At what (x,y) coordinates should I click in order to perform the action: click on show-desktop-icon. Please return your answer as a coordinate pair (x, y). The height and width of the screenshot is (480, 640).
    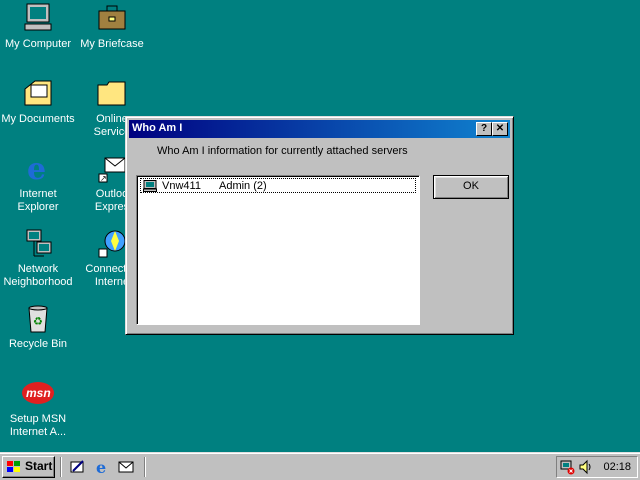
    Looking at the image, I should click on (78, 467).